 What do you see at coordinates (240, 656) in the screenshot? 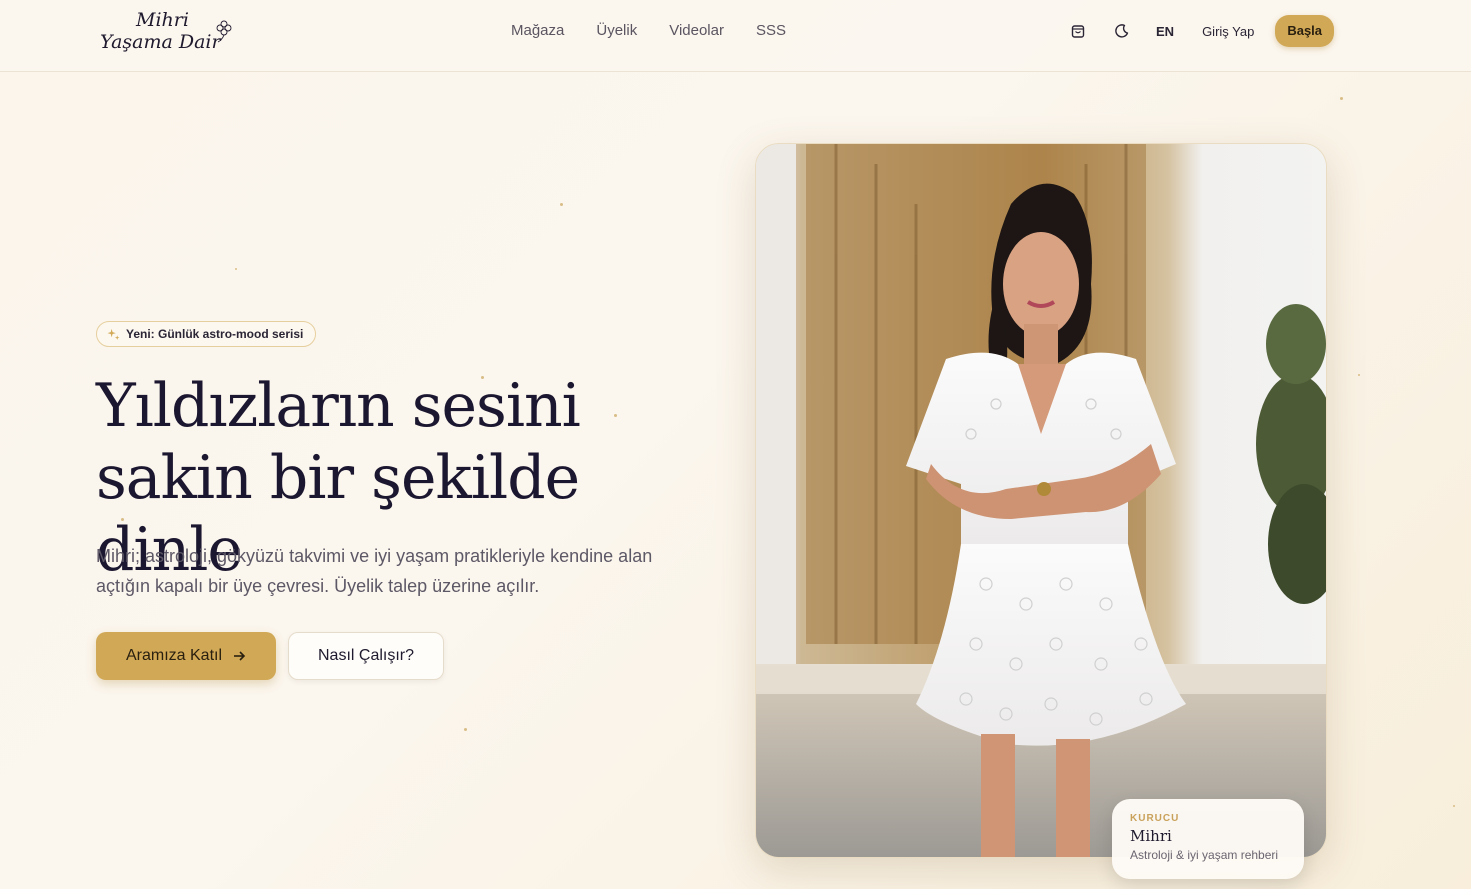
I see `arrow-right-icon` at bounding box center [240, 656].